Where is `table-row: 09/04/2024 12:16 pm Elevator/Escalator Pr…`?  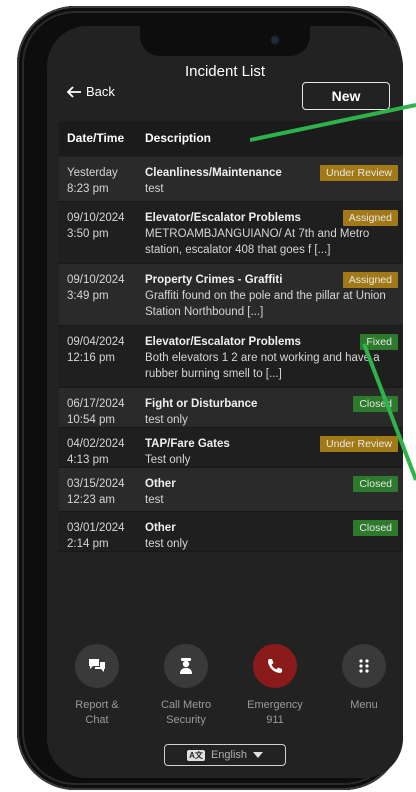 table-row: 09/04/2024 12:16 pm Elevator/Escalator Pr… is located at coordinates (231, 357).